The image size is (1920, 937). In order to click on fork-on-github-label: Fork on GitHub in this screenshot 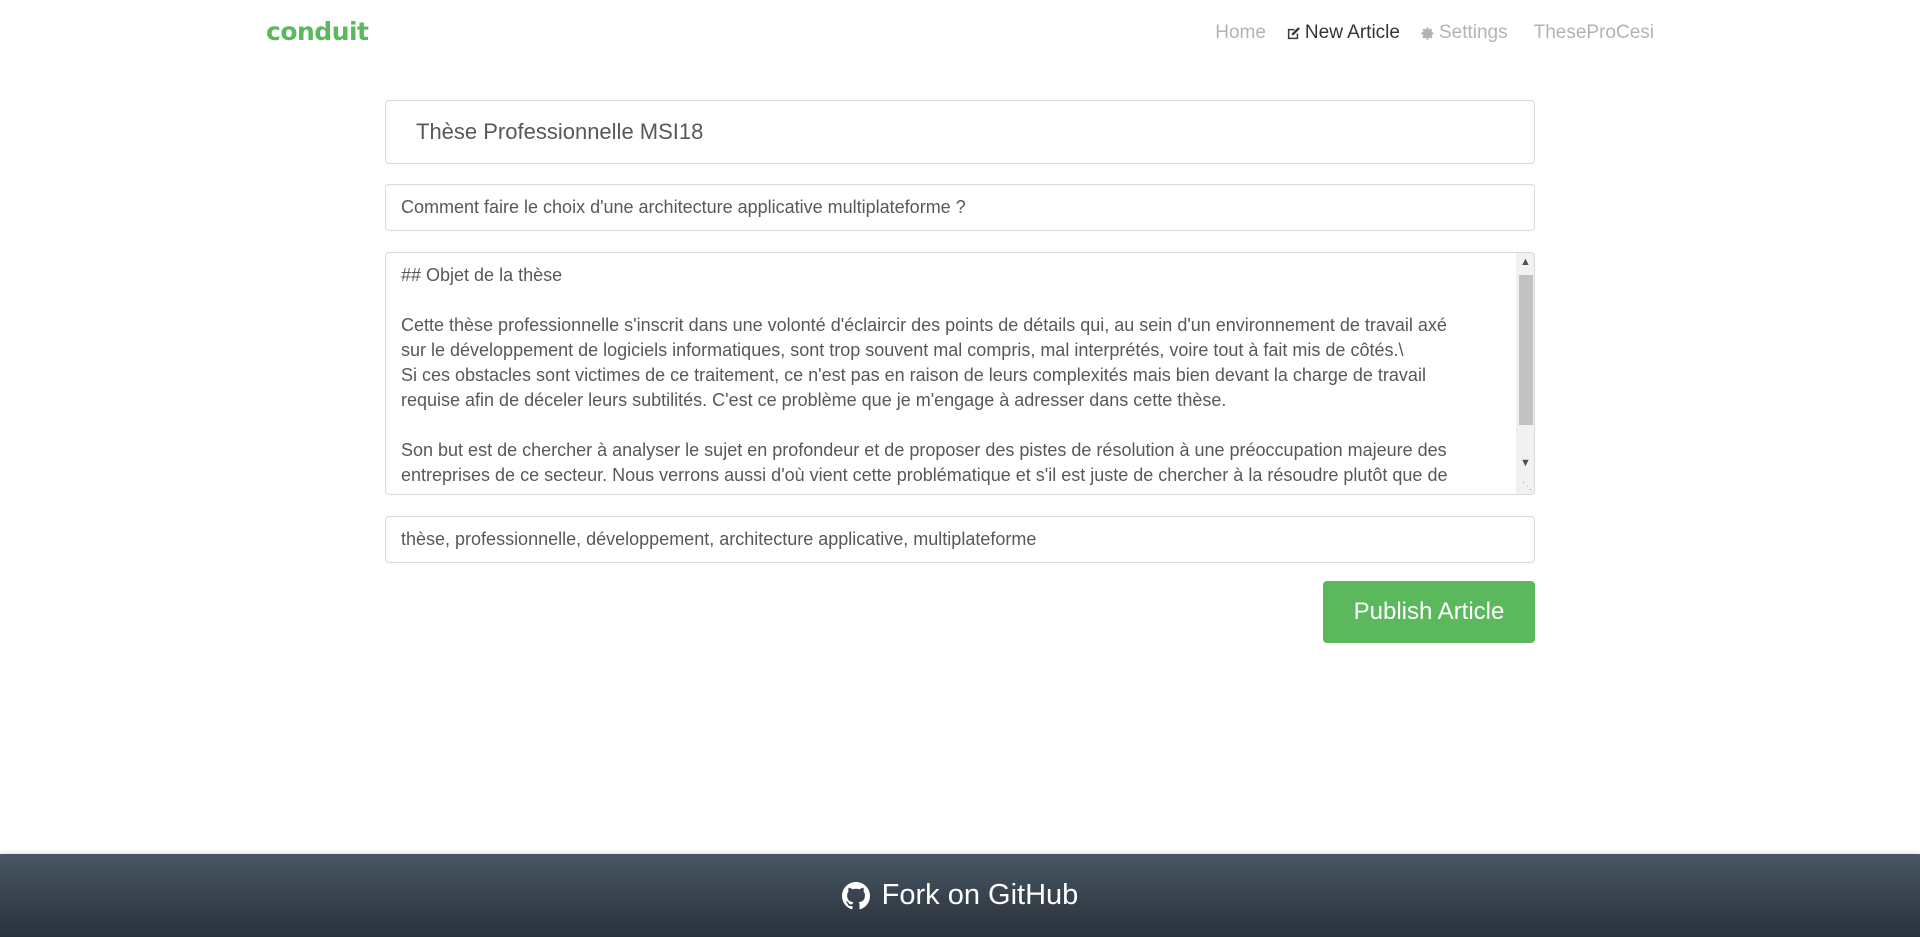, I will do `click(980, 895)`.